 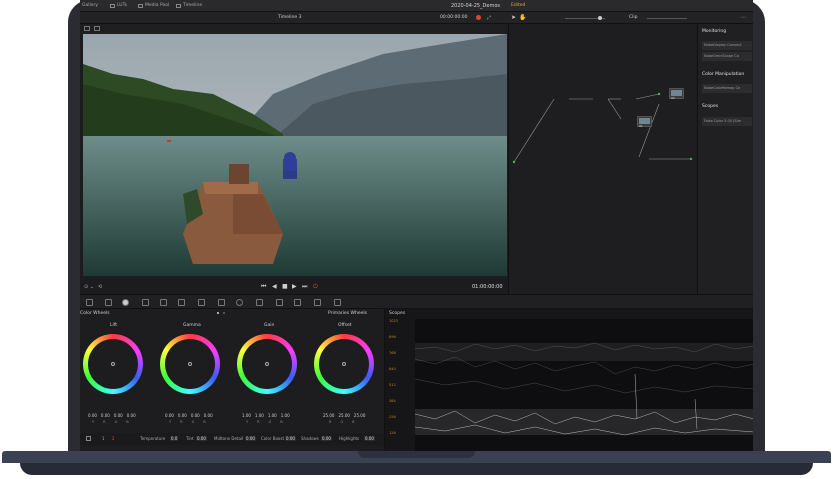 I want to click on plugin-item: NobeColorRemap Co, so click(x=727, y=88).